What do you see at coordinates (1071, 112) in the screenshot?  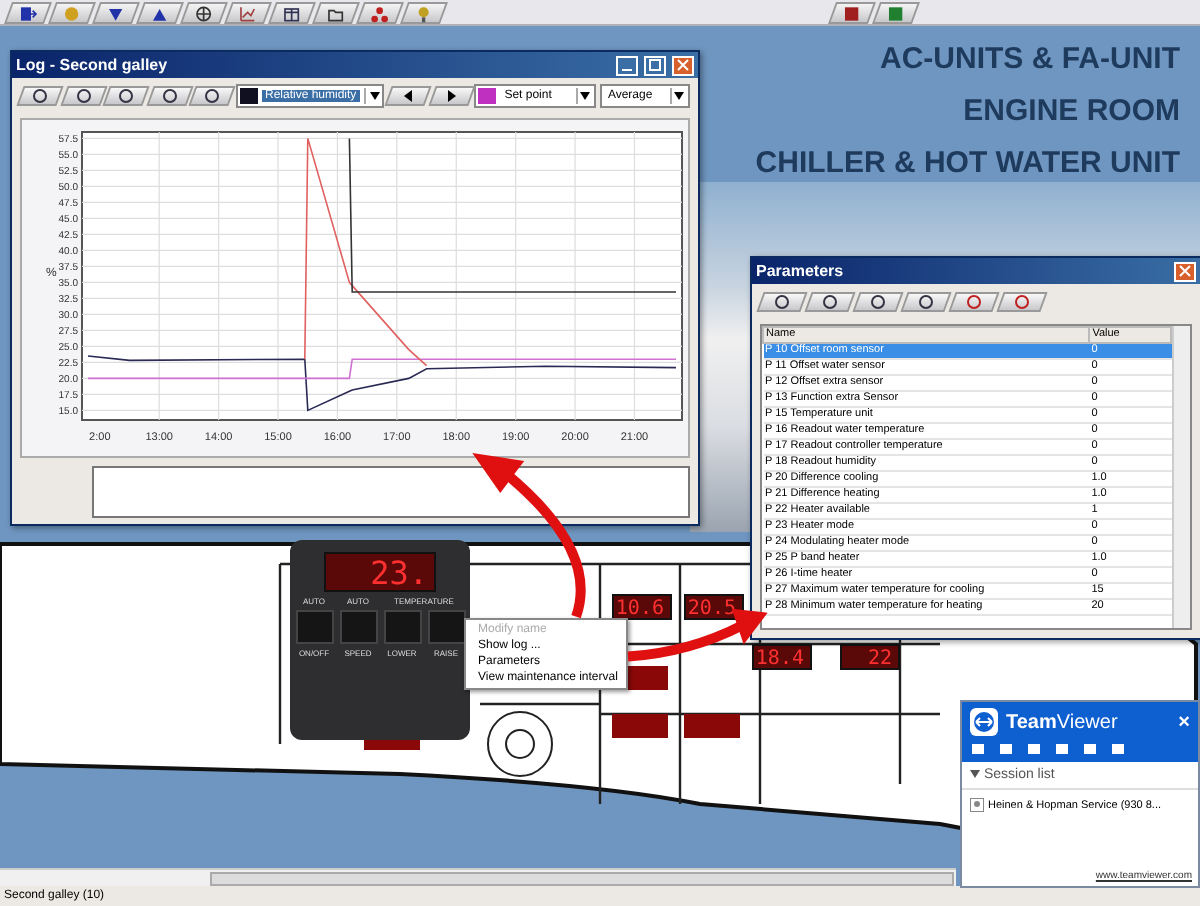 I see `section-heading: ENGINE ROOM` at bounding box center [1071, 112].